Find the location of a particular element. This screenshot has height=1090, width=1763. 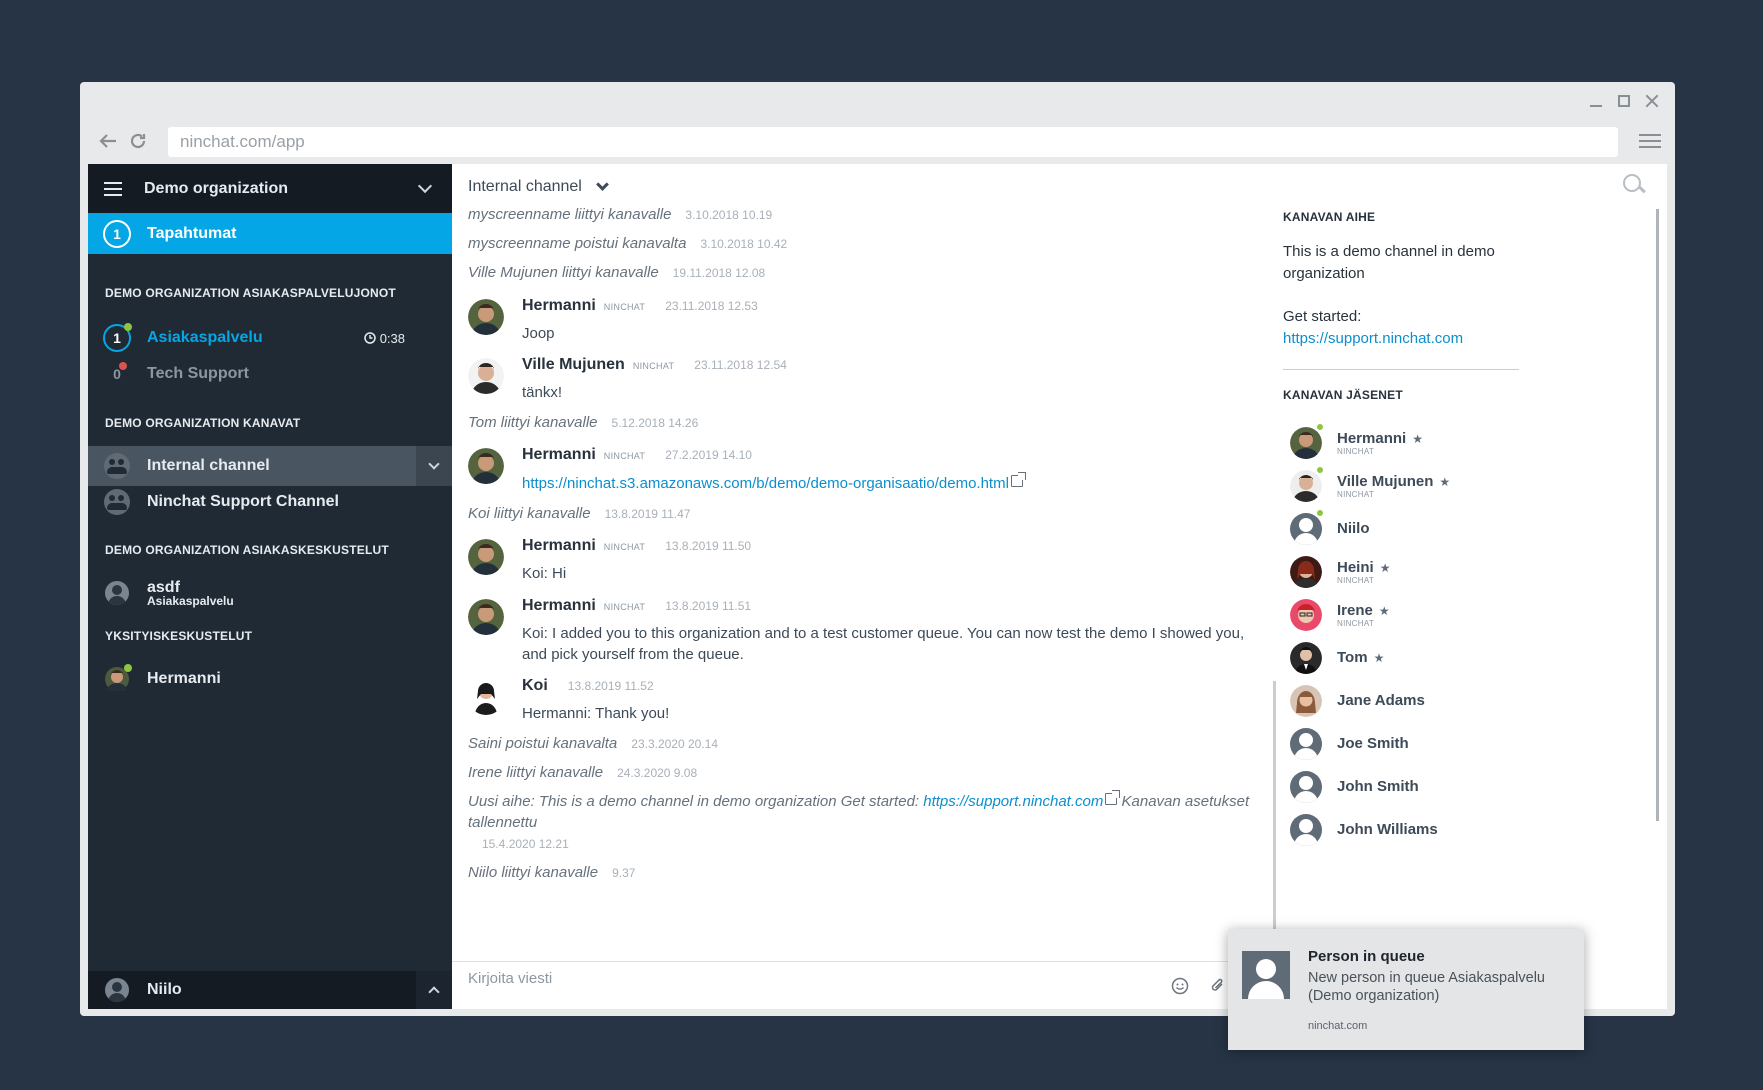

sidebar-item-asdf: asdf Asiakaspalvelu is located at coordinates (270, 593).